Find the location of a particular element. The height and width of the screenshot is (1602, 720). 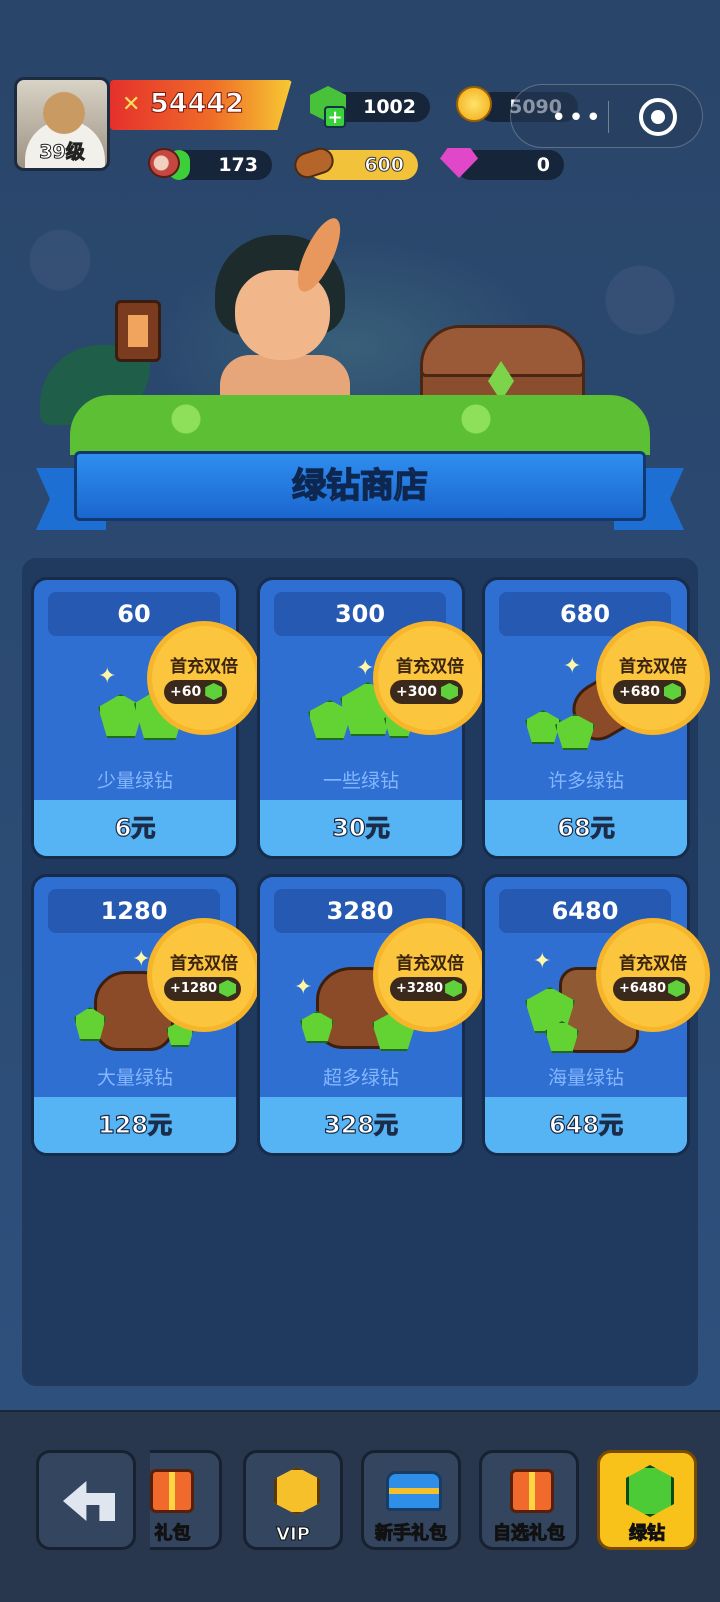

item-name: 超多绿钻 is located at coordinates (360, 1078).